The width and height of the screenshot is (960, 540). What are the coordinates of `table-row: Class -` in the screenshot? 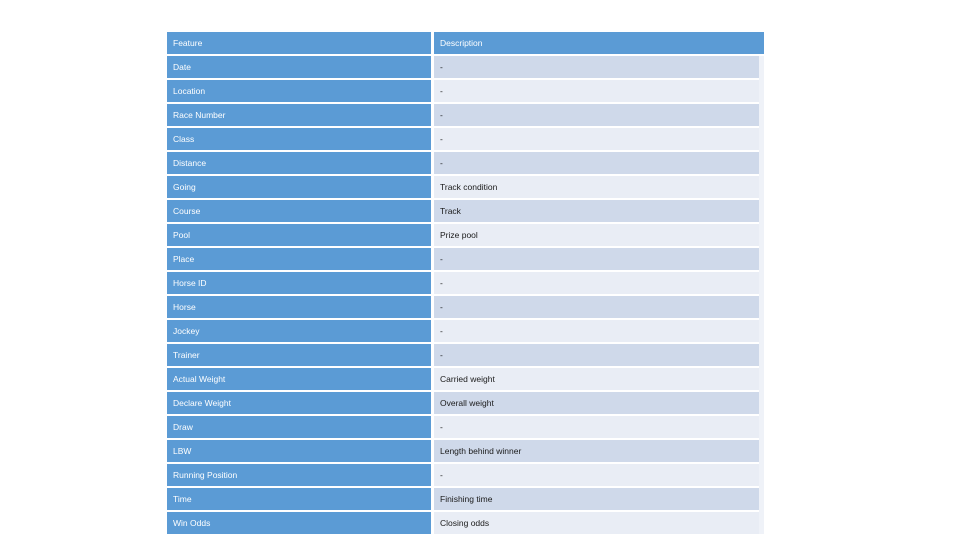 It's located at (465, 139).